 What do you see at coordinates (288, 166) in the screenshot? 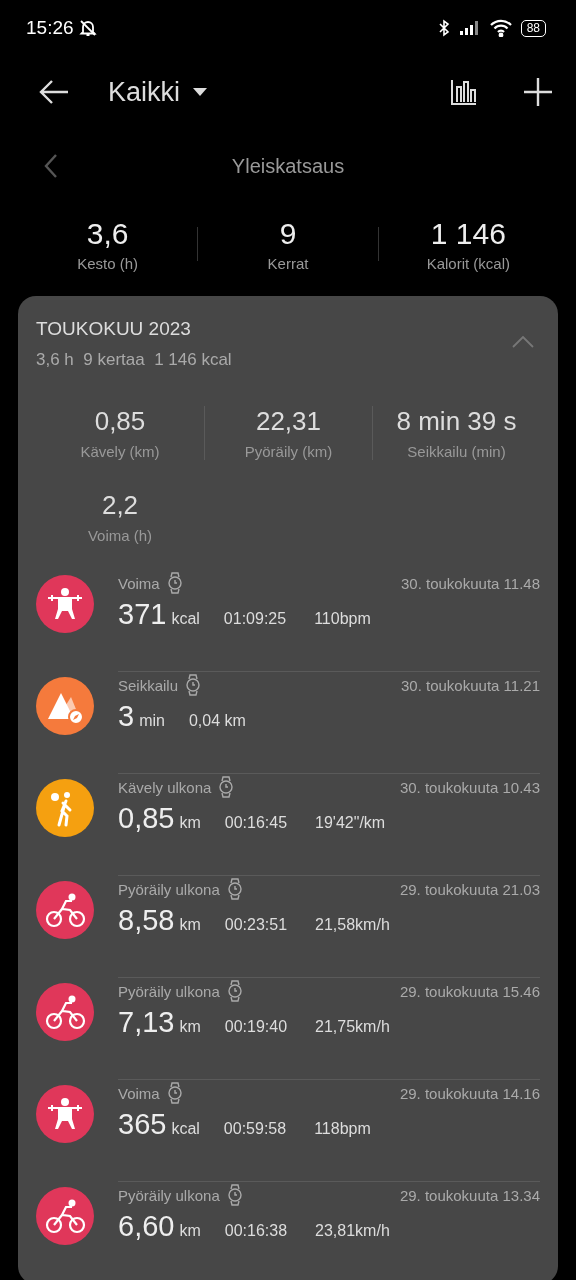
I see `overview-title: Yleiskatsaus` at bounding box center [288, 166].